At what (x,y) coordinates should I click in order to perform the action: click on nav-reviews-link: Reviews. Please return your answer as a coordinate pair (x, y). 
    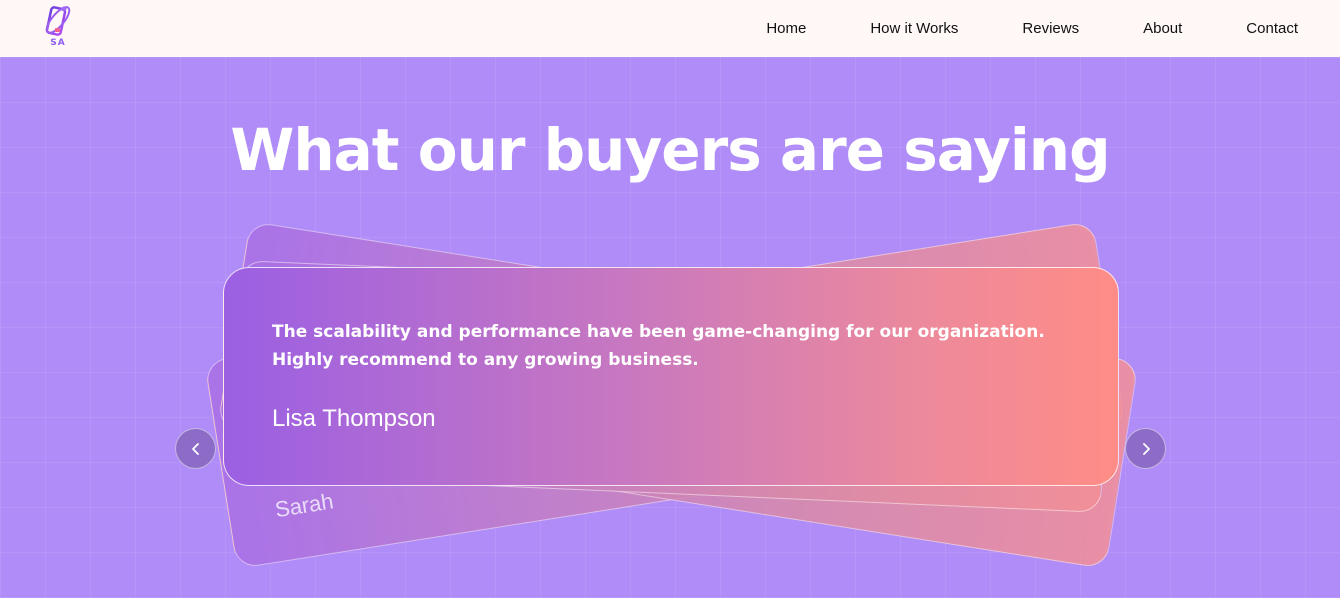
    Looking at the image, I should click on (1050, 28).